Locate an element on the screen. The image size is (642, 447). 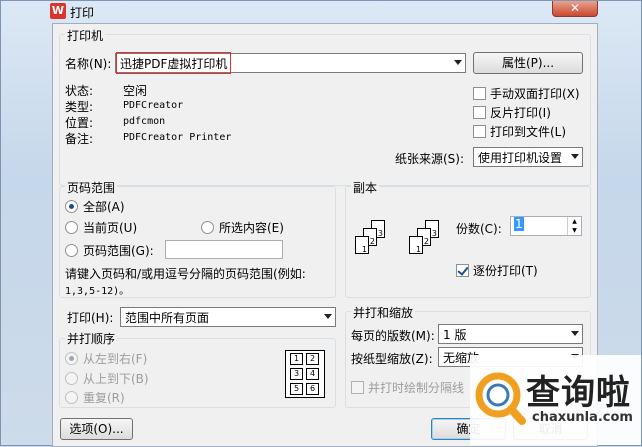
printer-name-label-text: 名称 is located at coordinates (77, 64).